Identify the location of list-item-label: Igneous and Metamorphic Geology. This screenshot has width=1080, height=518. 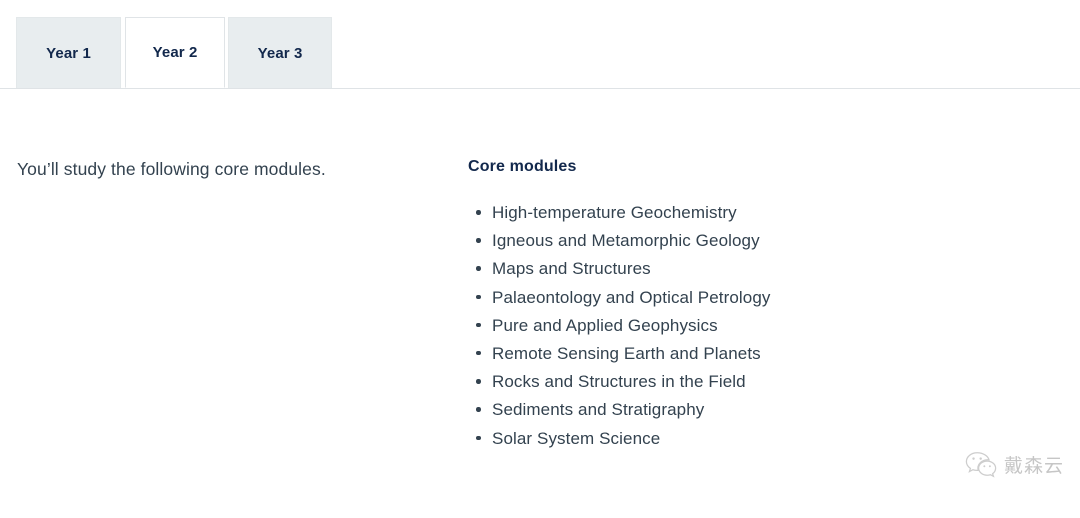
(626, 241).